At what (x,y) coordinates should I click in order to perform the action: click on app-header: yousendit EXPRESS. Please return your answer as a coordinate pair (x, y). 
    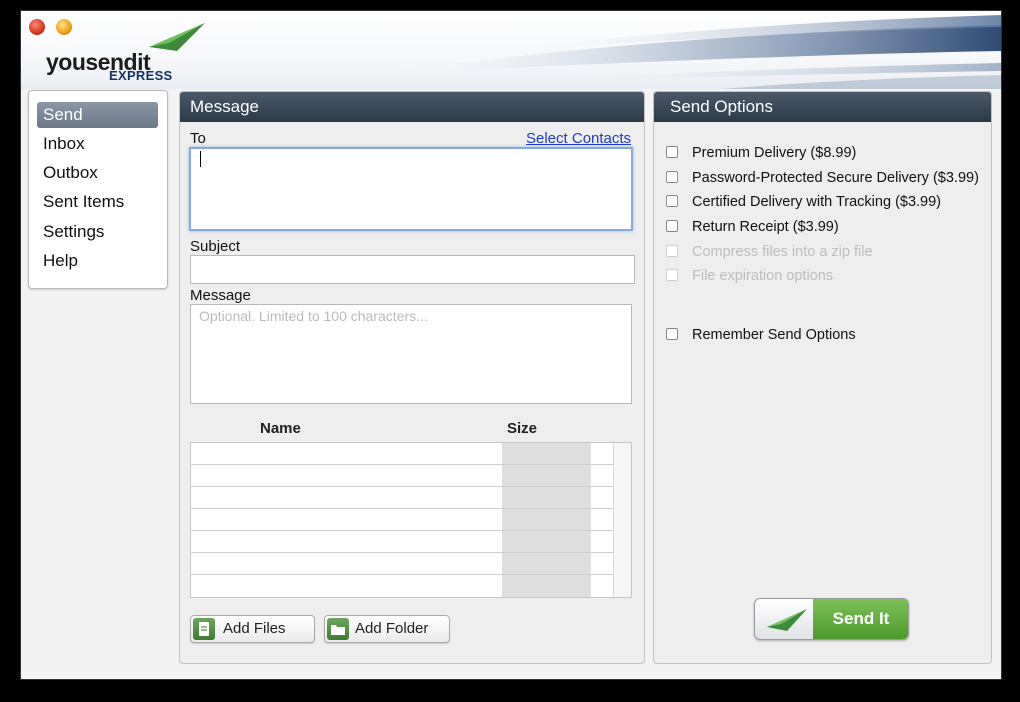
    Looking at the image, I should click on (511, 50).